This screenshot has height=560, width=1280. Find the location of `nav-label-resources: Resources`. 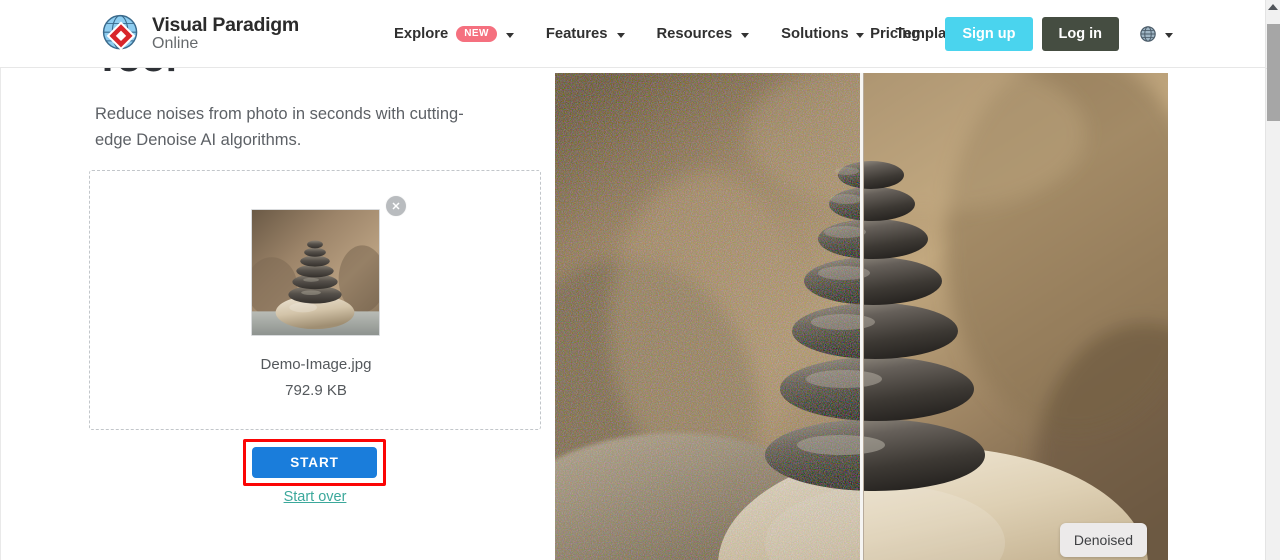

nav-label-resources: Resources is located at coordinates (694, 34).